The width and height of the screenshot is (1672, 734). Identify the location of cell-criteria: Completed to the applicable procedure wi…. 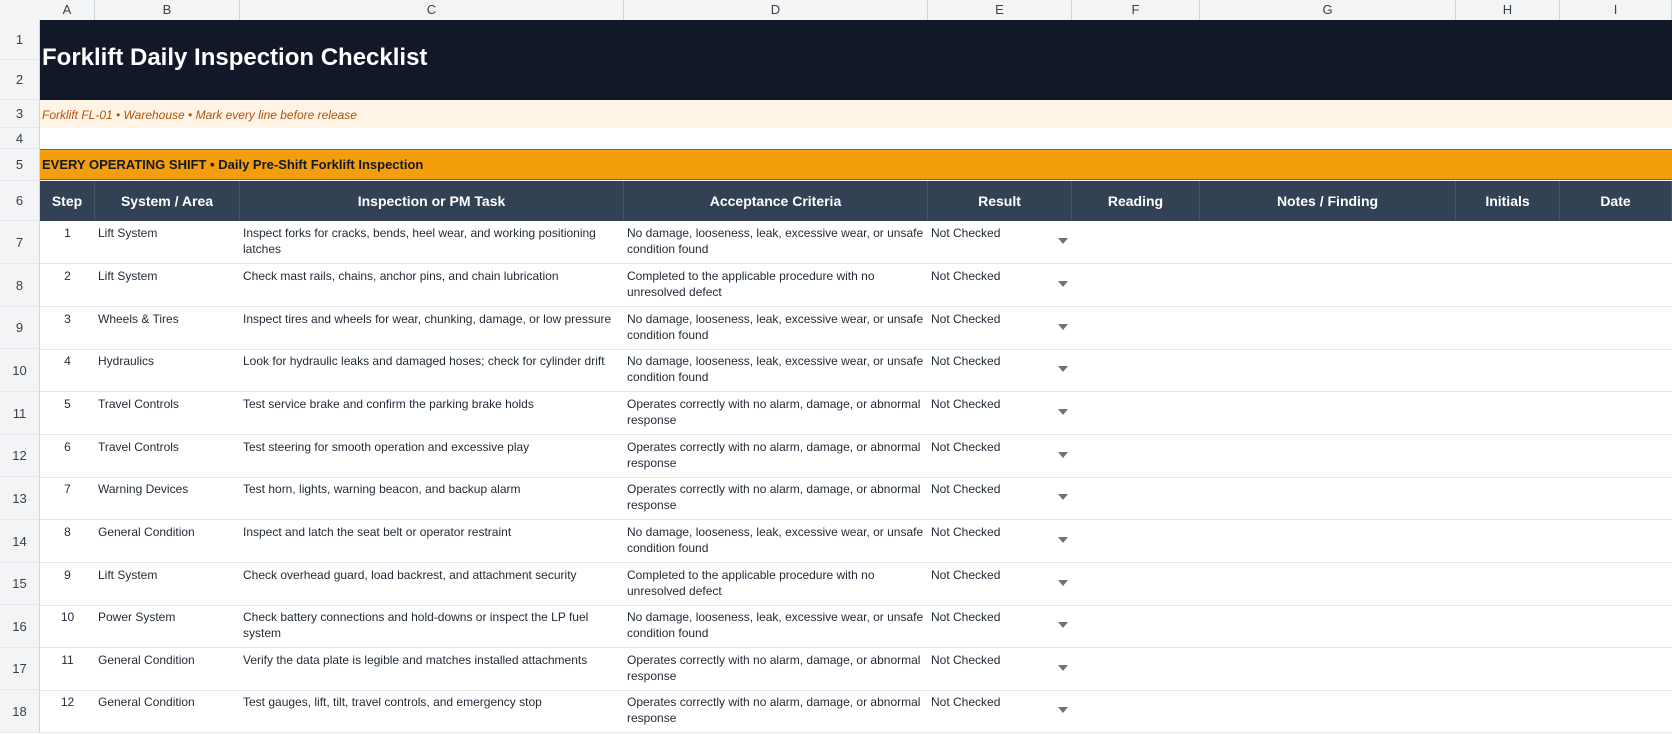
(776, 584).